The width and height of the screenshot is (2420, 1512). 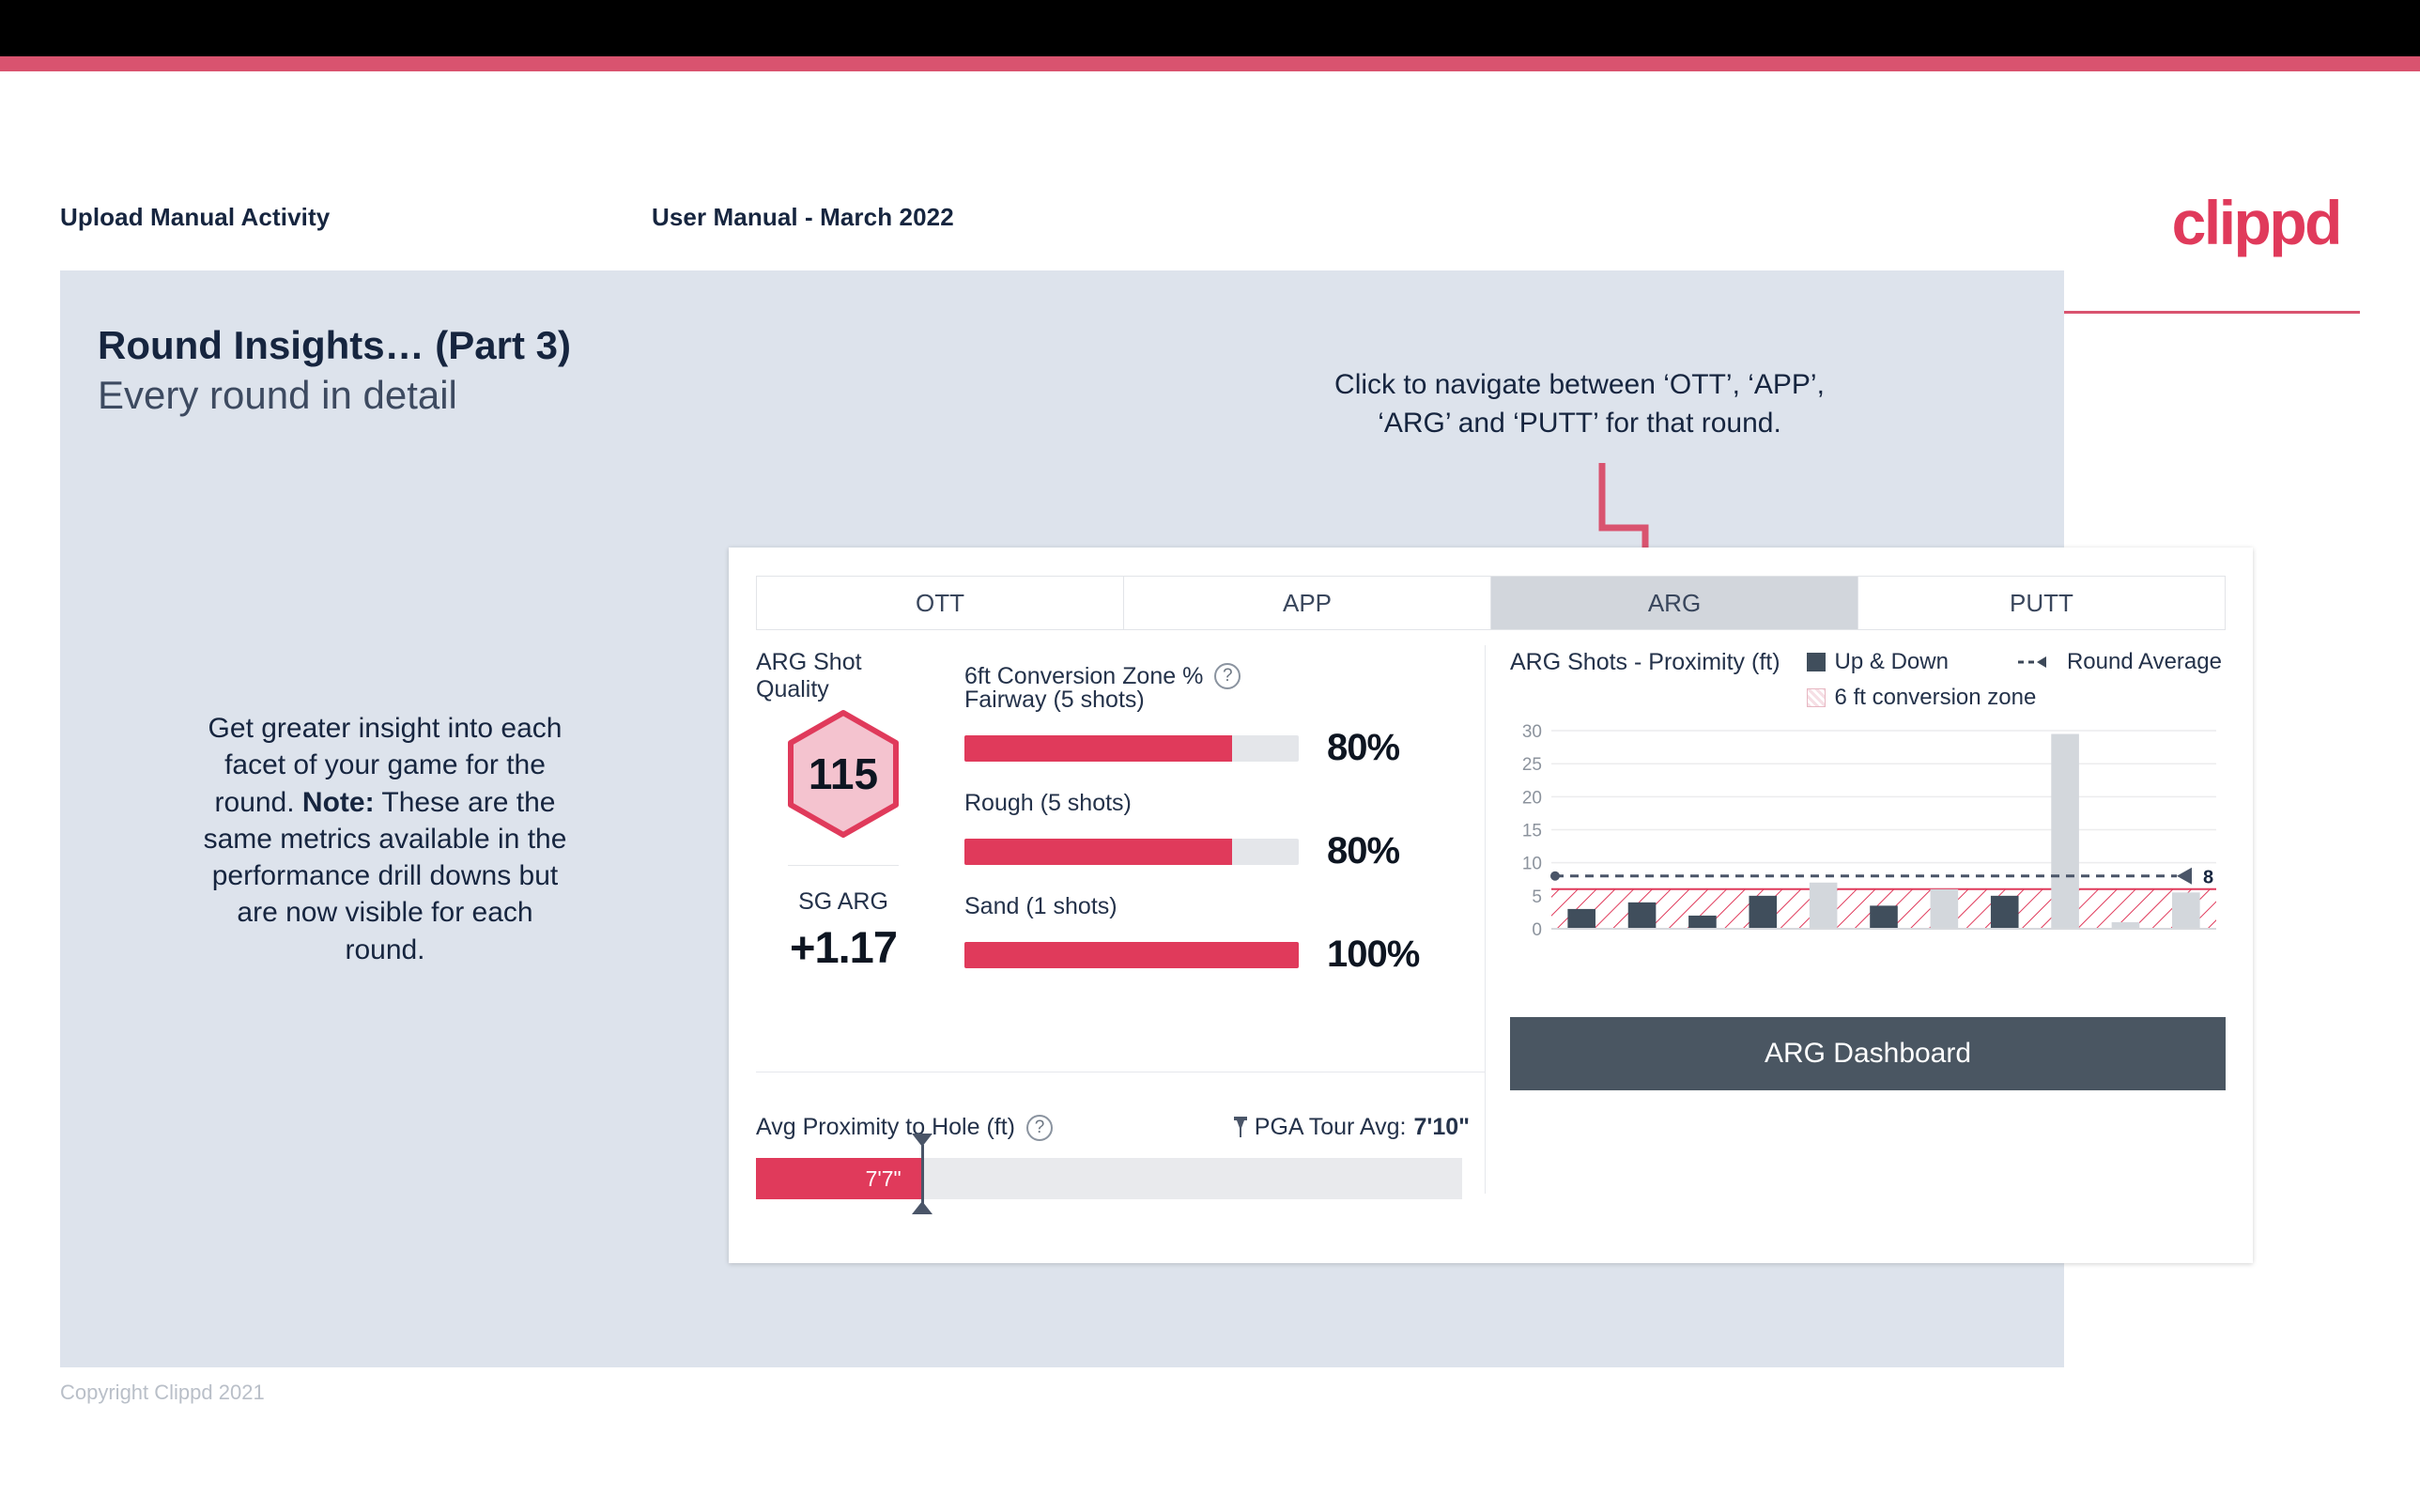 What do you see at coordinates (1330, 1127) in the screenshot?
I see `pga-prefix: PGA Tour Avg:` at bounding box center [1330, 1127].